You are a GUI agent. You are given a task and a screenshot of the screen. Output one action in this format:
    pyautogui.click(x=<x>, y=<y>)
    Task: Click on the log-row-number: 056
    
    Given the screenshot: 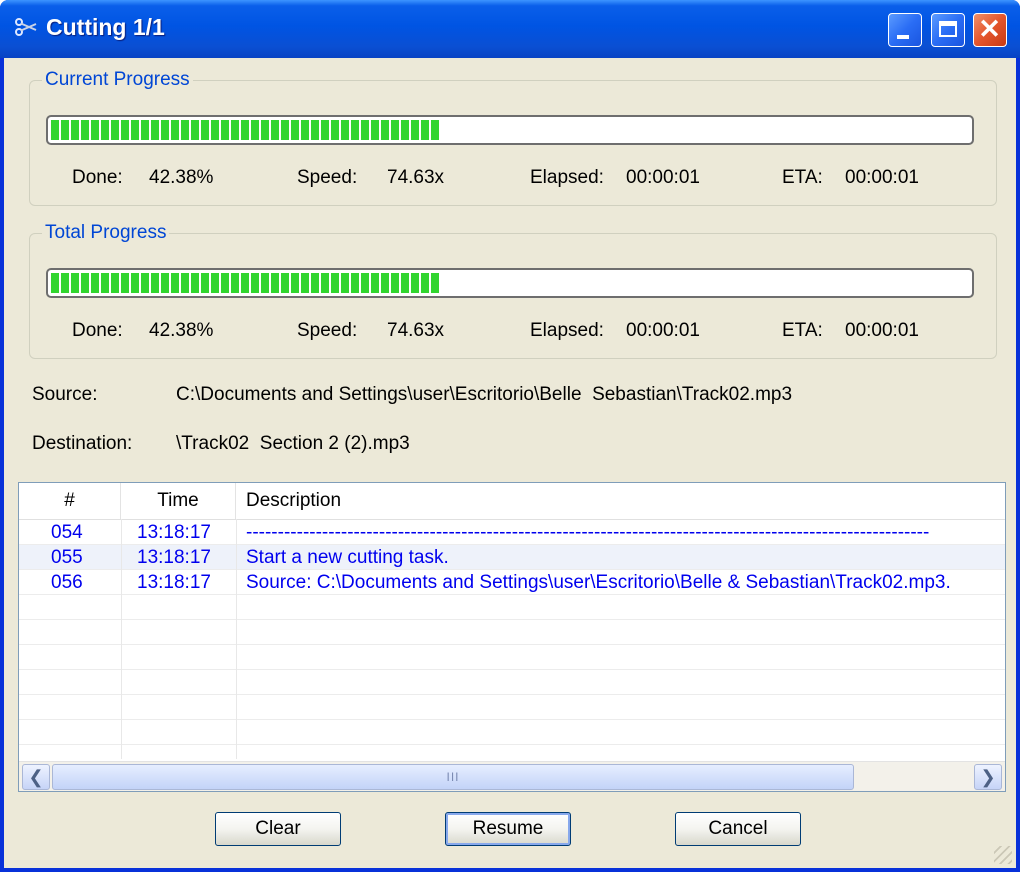 What is the action you would take?
    pyautogui.click(x=67, y=582)
    